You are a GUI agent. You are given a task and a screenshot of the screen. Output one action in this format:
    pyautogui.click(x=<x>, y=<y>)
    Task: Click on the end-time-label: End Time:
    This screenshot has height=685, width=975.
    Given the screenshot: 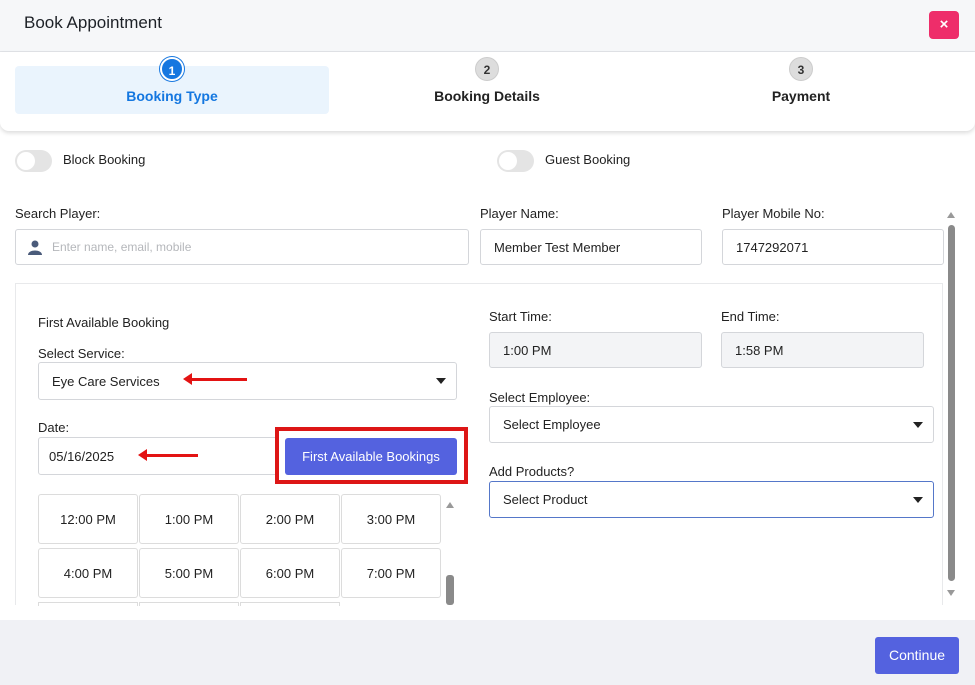 What is the action you would take?
    pyautogui.click(x=750, y=316)
    